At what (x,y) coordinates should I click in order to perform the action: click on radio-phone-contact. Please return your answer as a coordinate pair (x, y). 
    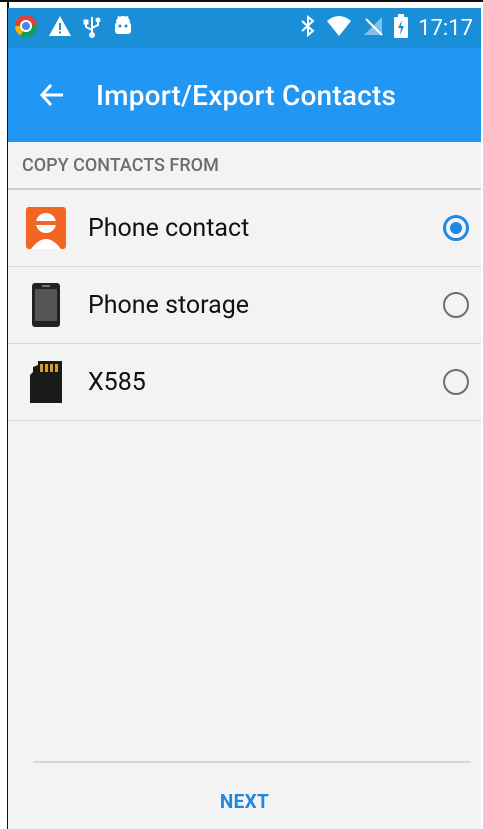
    Looking at the image, I should click on (456, 228).